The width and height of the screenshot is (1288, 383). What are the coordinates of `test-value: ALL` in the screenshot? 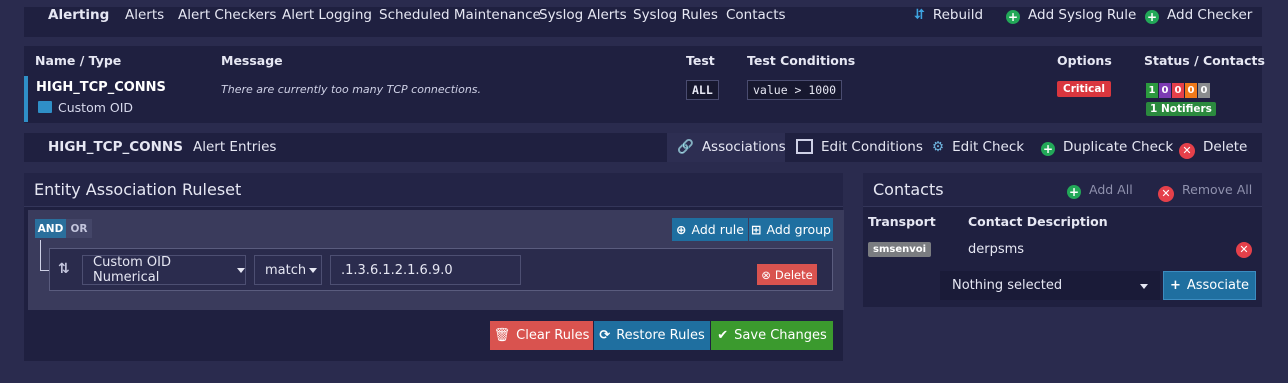 It's located at (702, 90).